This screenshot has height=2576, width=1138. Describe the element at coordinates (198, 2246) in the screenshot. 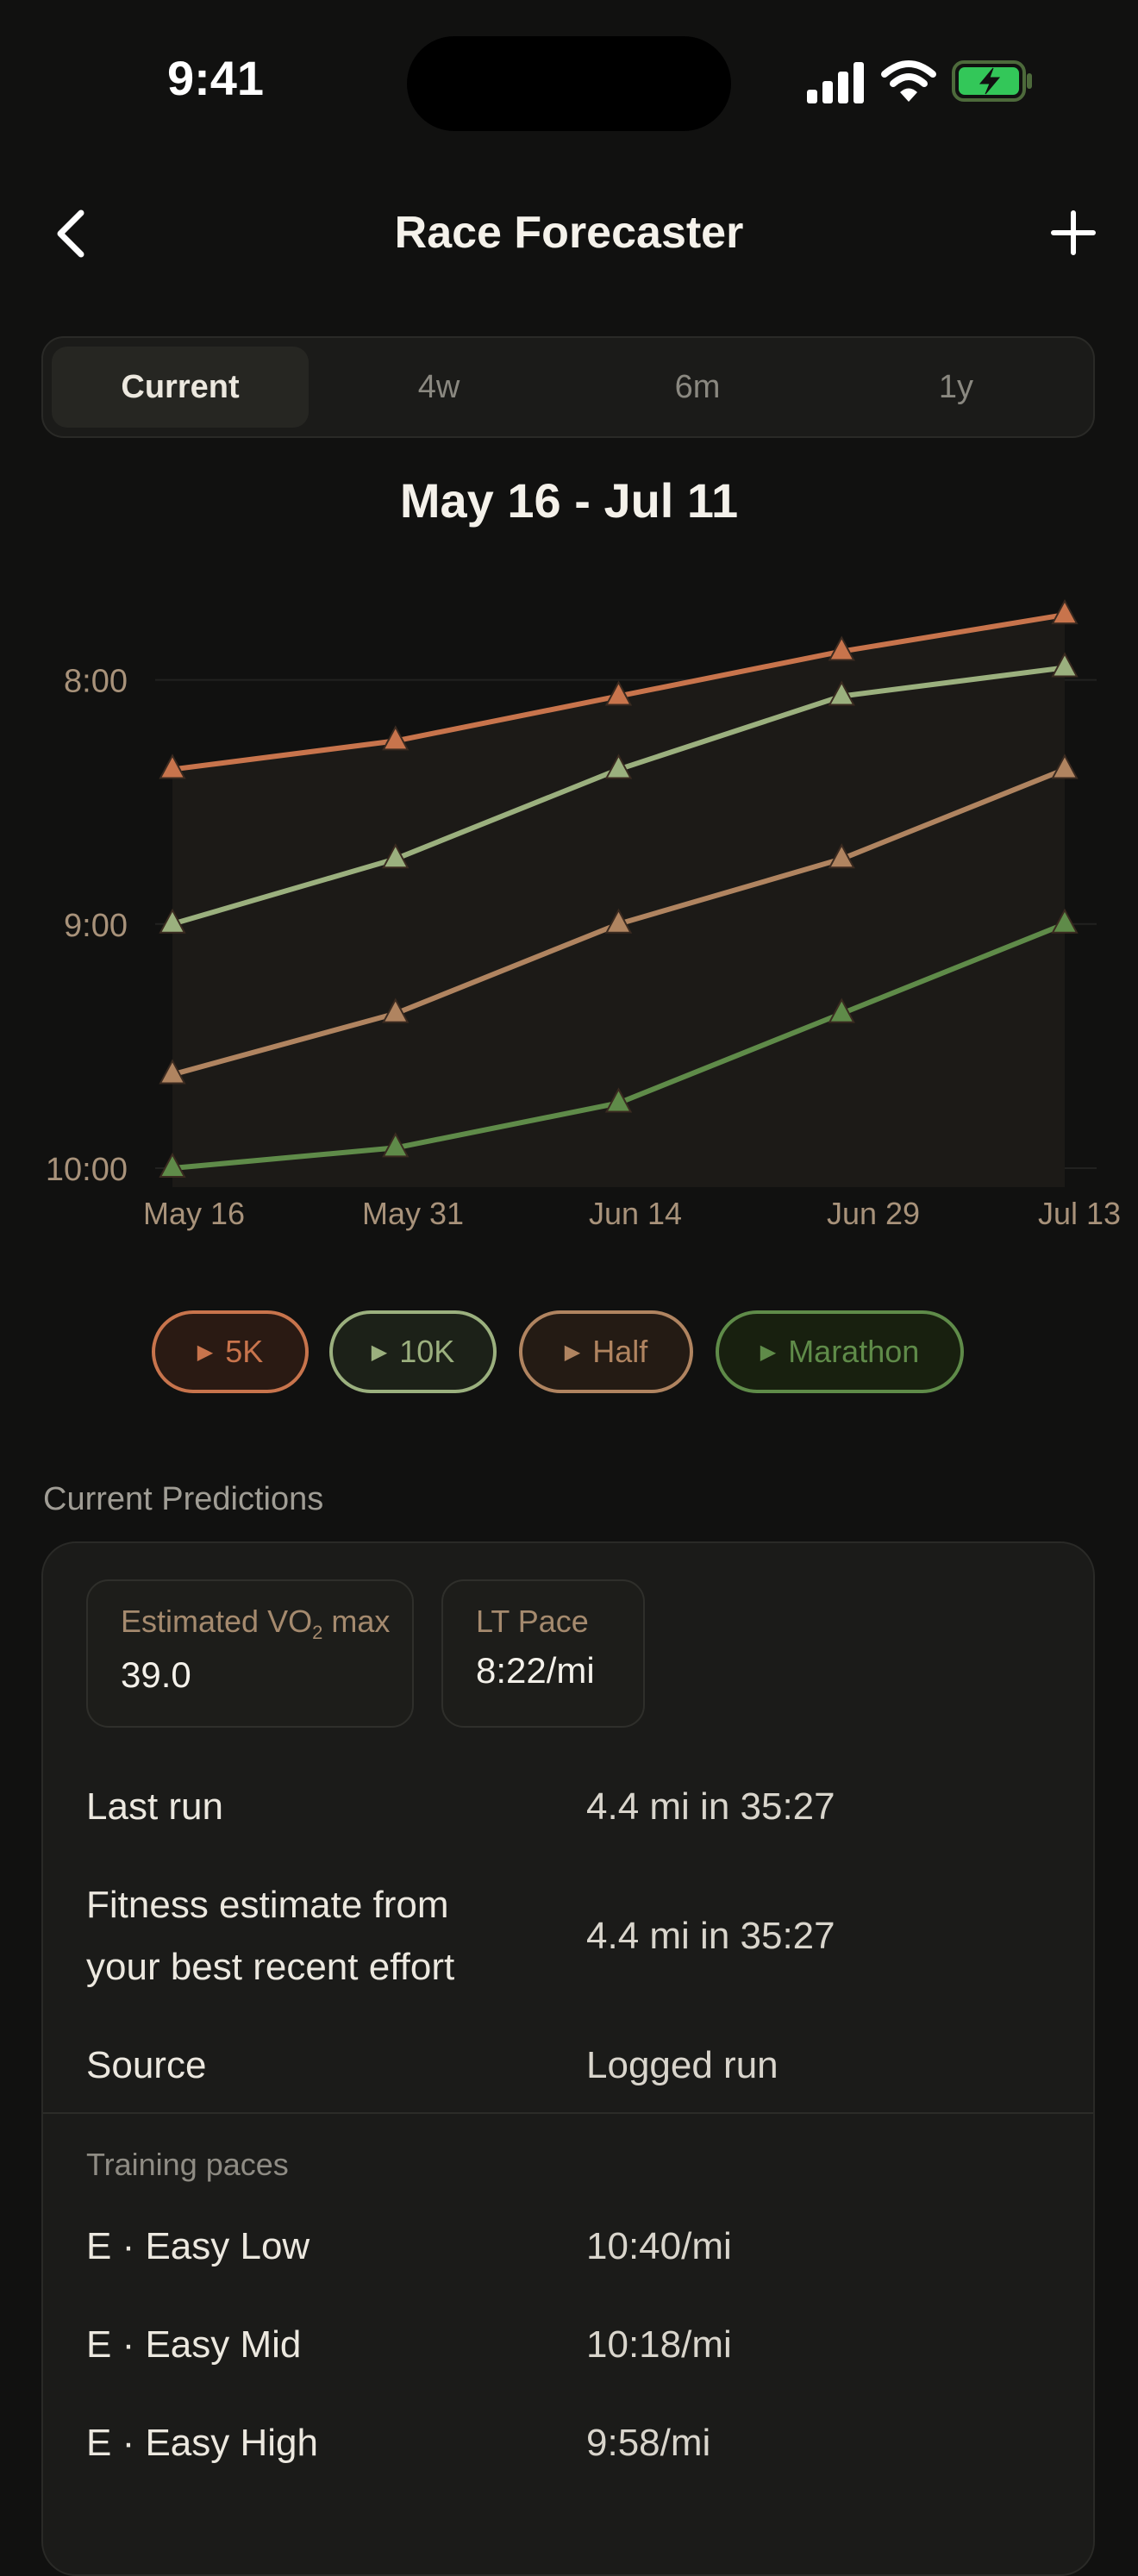

I see `pace-easy-low-label: E · Easy Low` at that location.